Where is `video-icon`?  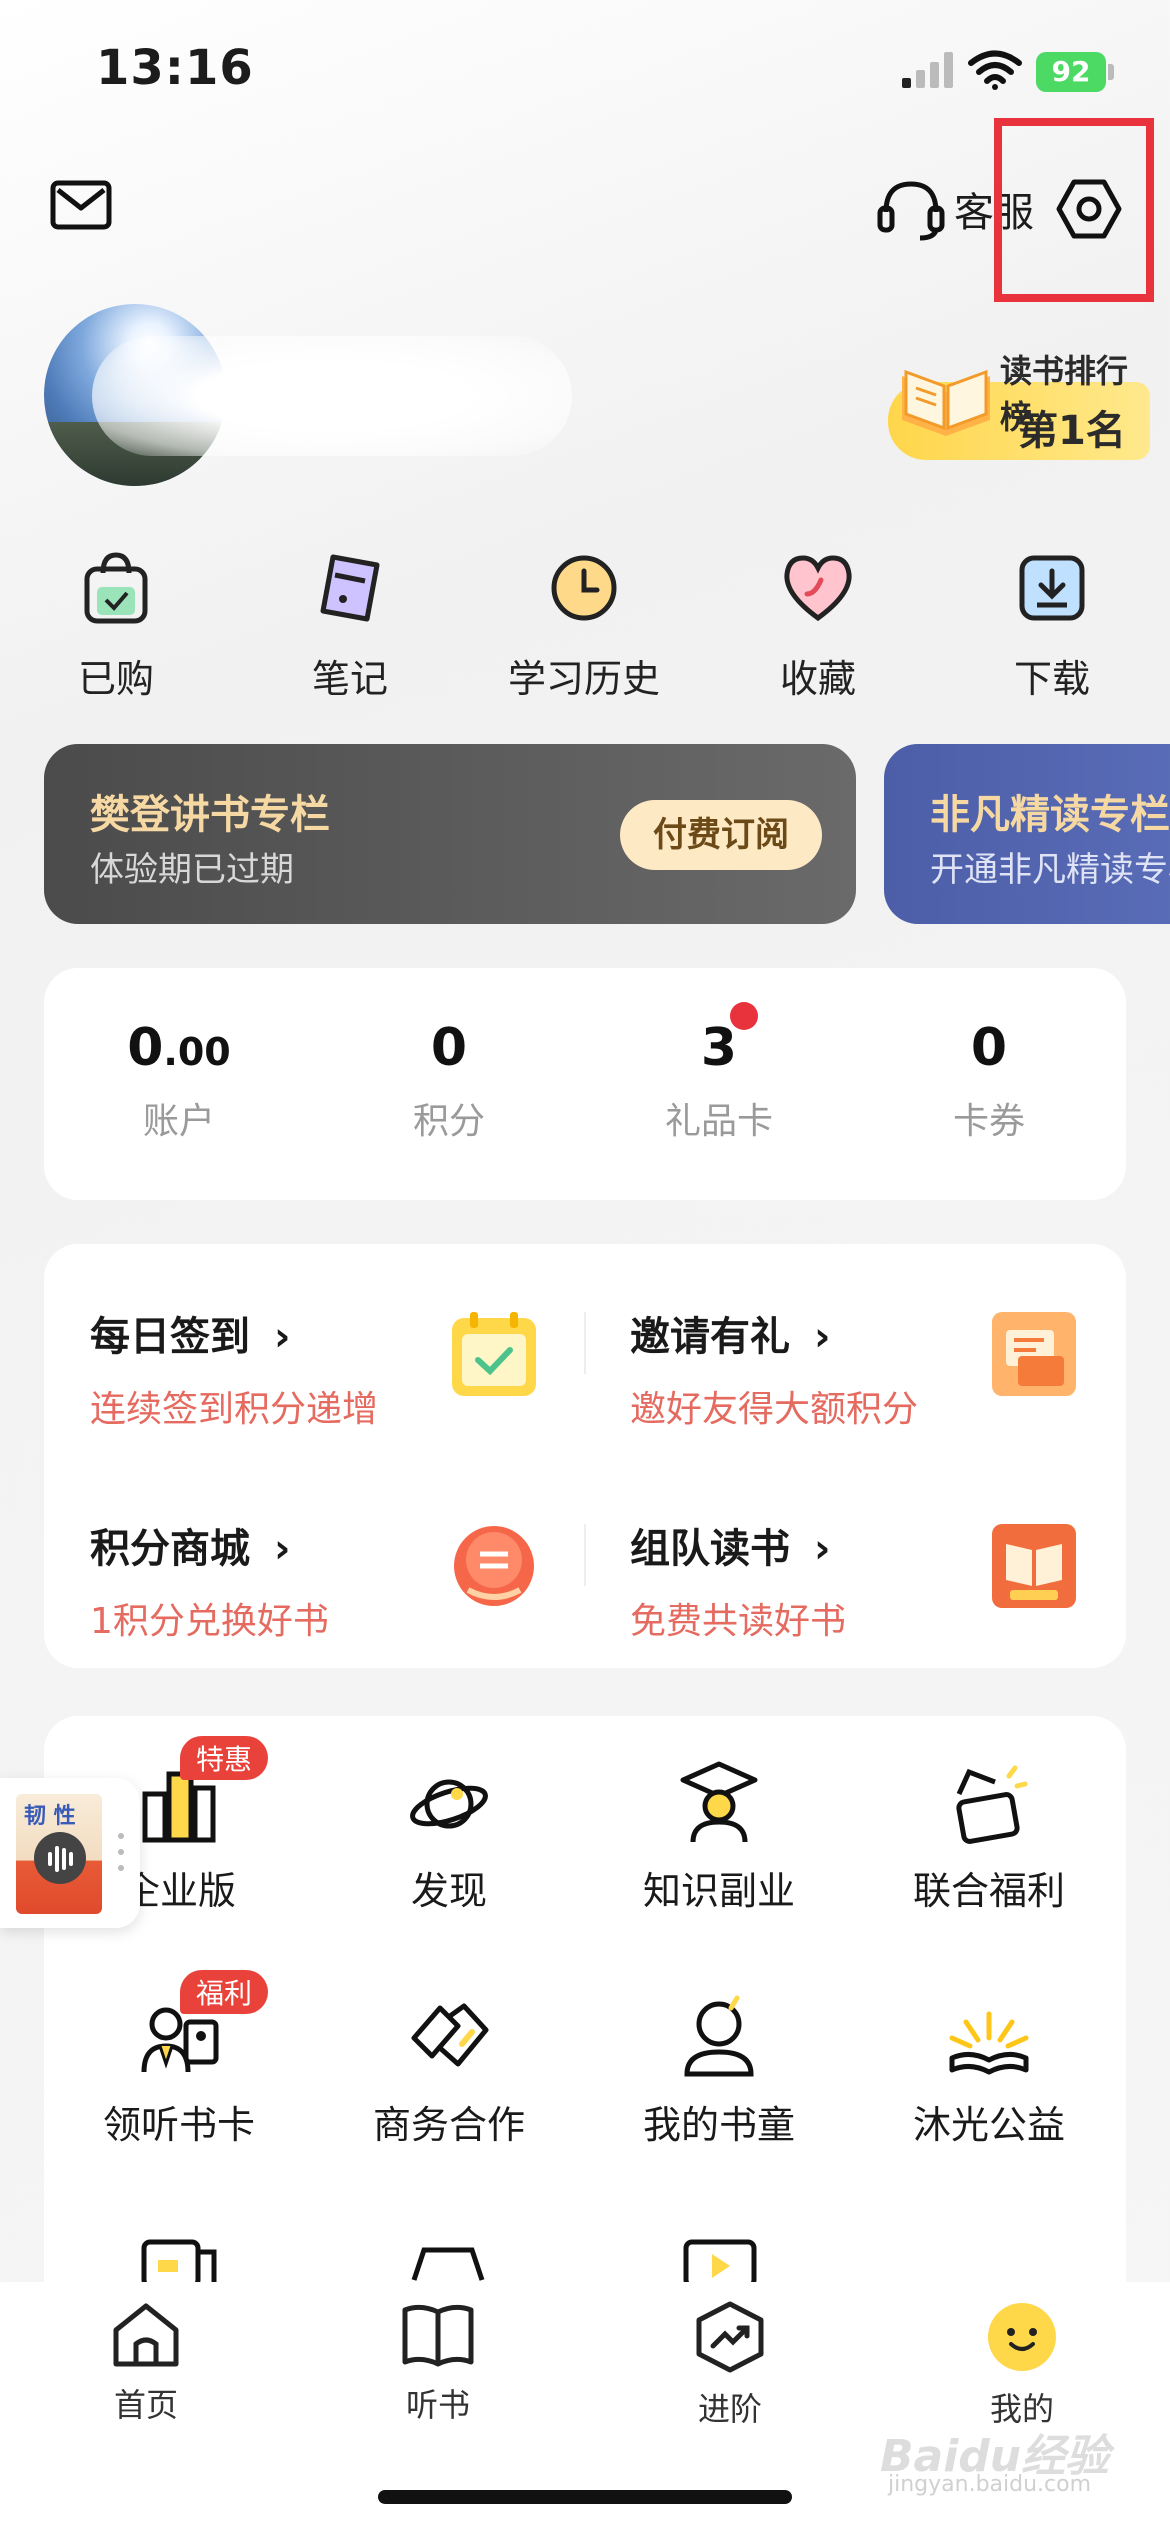 video-icon is located at coordinates (720, 2262).